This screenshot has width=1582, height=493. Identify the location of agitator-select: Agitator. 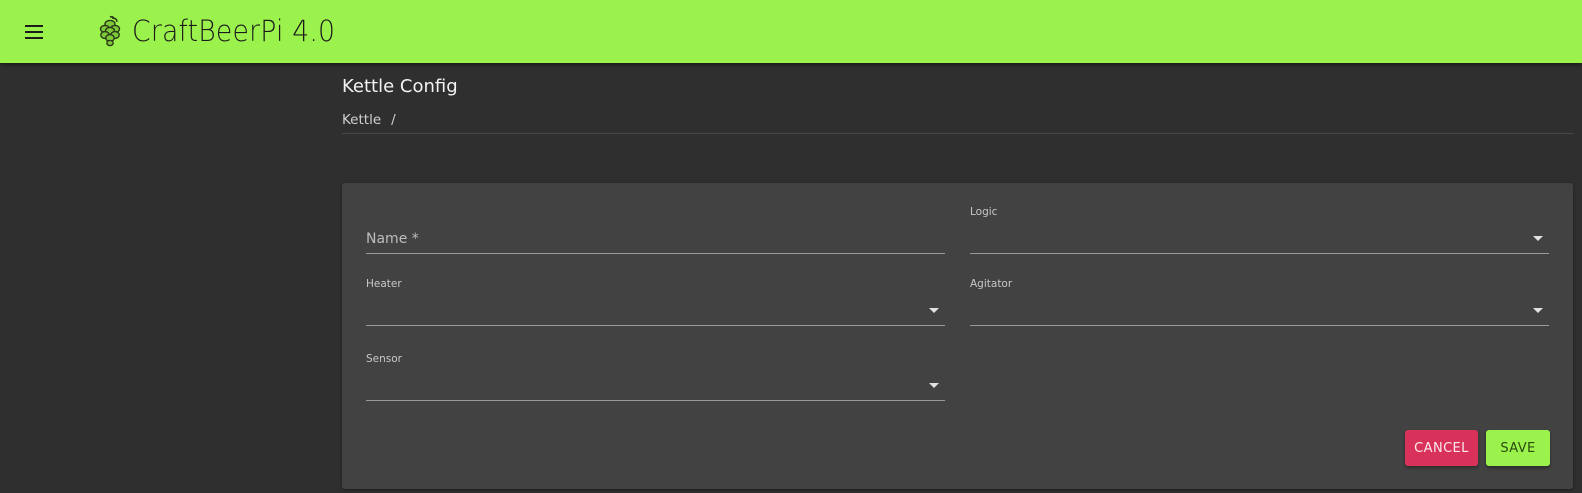
(1259, 302).